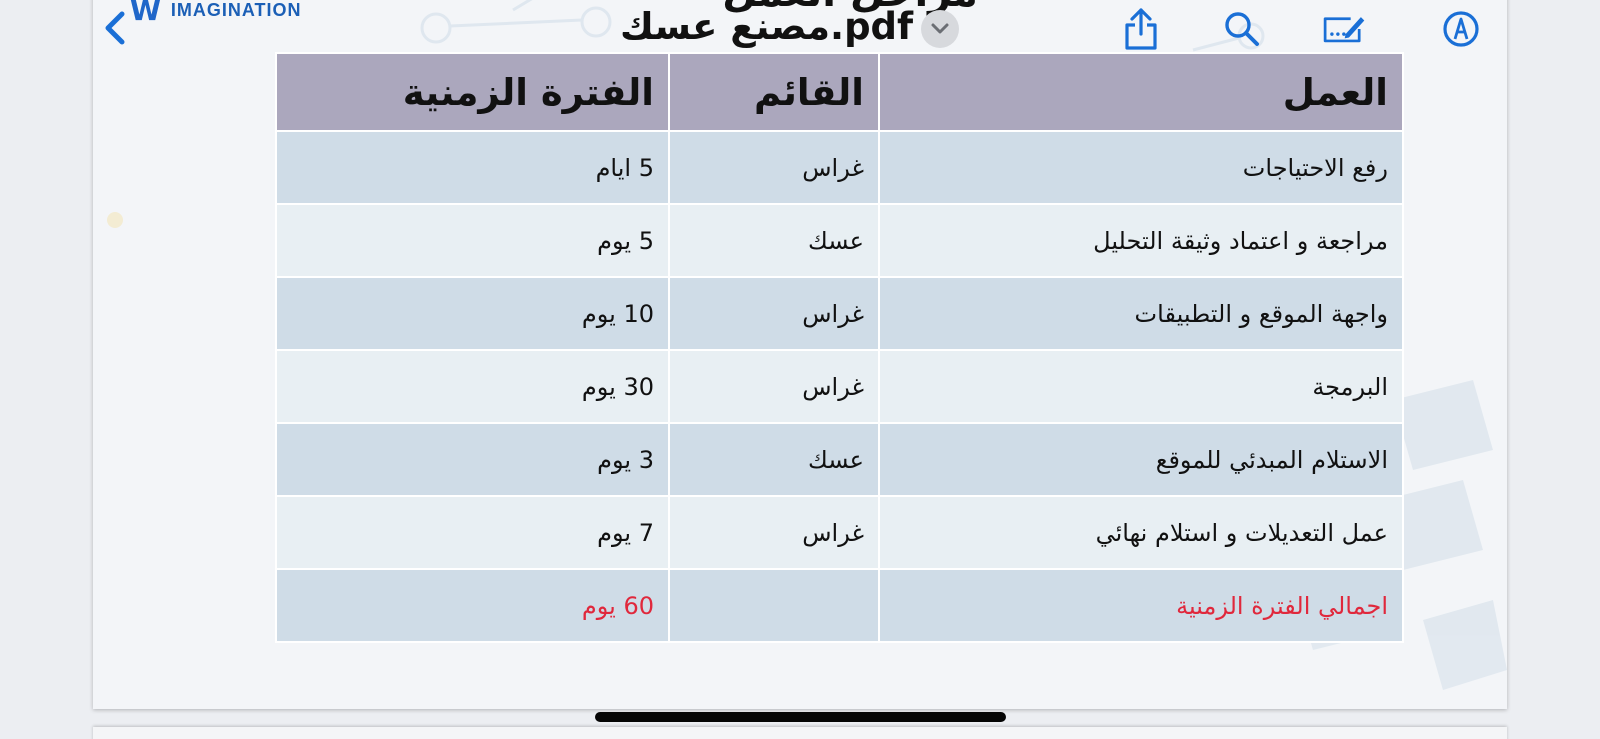 The image size is (1600, 739). Describe the element at coordinates (800, 733) in the screenshot. I see `next-pdf-page` at that location.